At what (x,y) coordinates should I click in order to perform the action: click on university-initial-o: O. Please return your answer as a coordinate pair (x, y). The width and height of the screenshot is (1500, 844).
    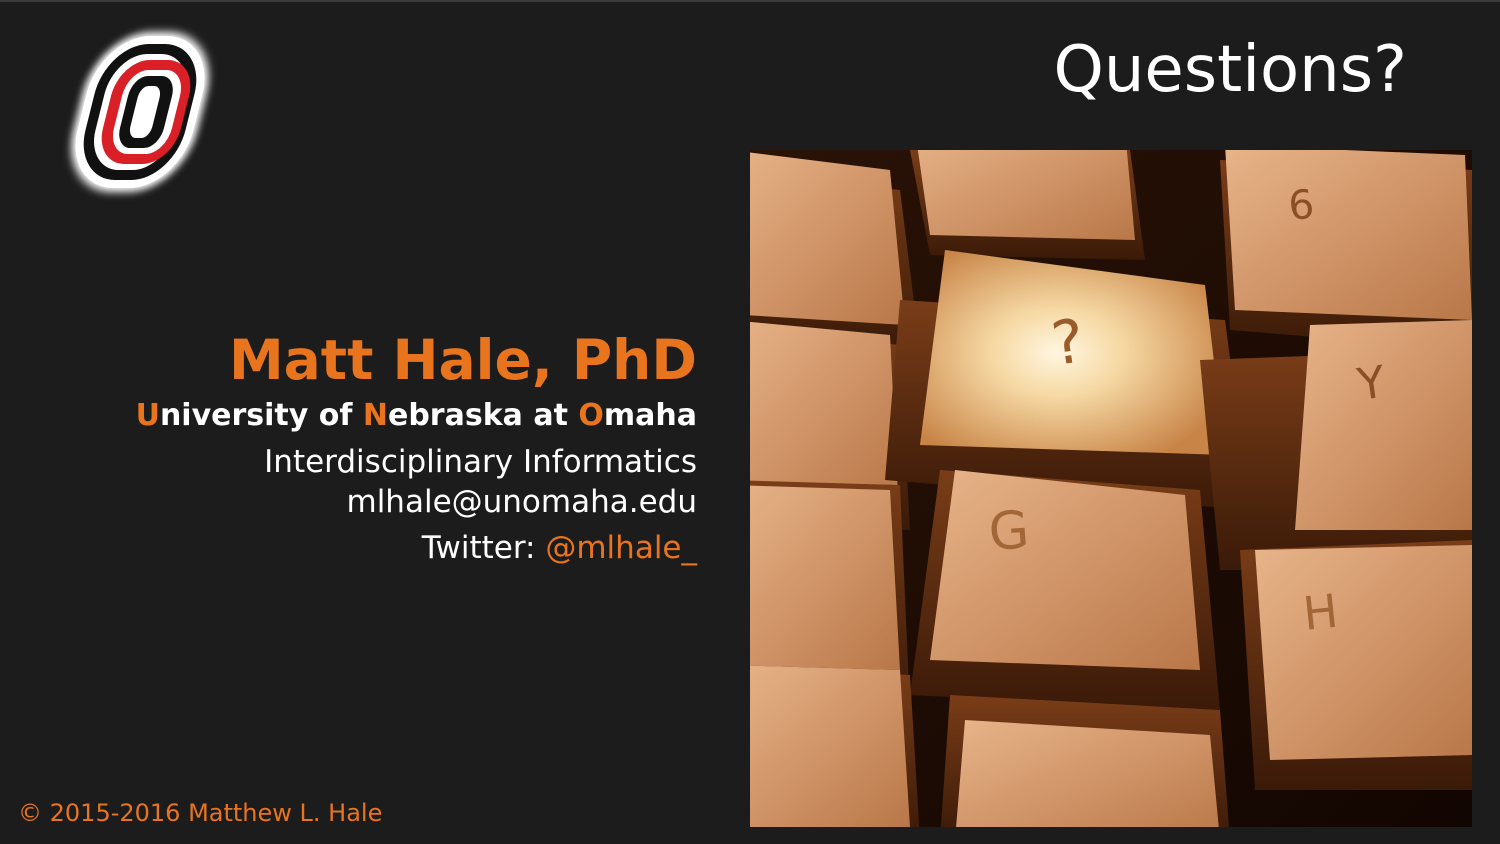
    Looking at the image, I should click on (591, 415).